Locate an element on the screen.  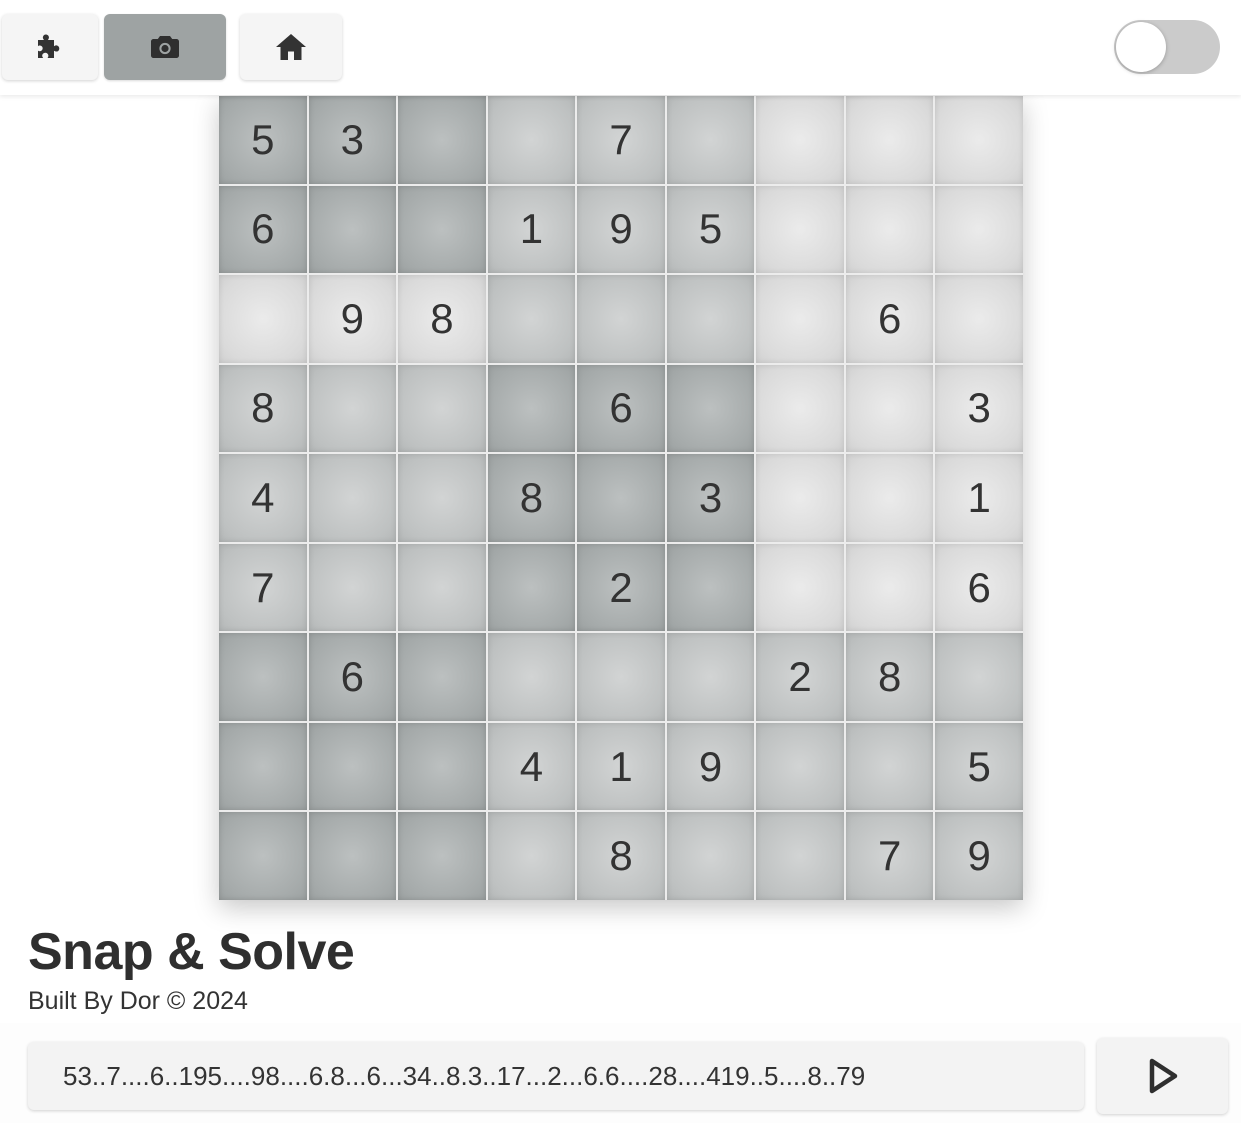
home-button is located at coordinates (291, 47).